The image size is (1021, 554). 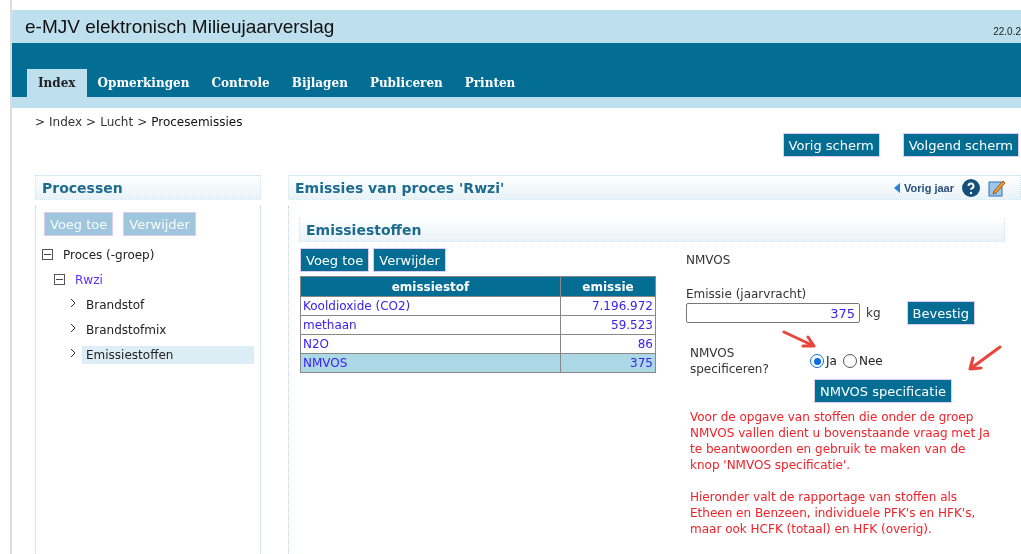 I want to click on nav-button: Volgend scherm, so click(x=960, y=145).